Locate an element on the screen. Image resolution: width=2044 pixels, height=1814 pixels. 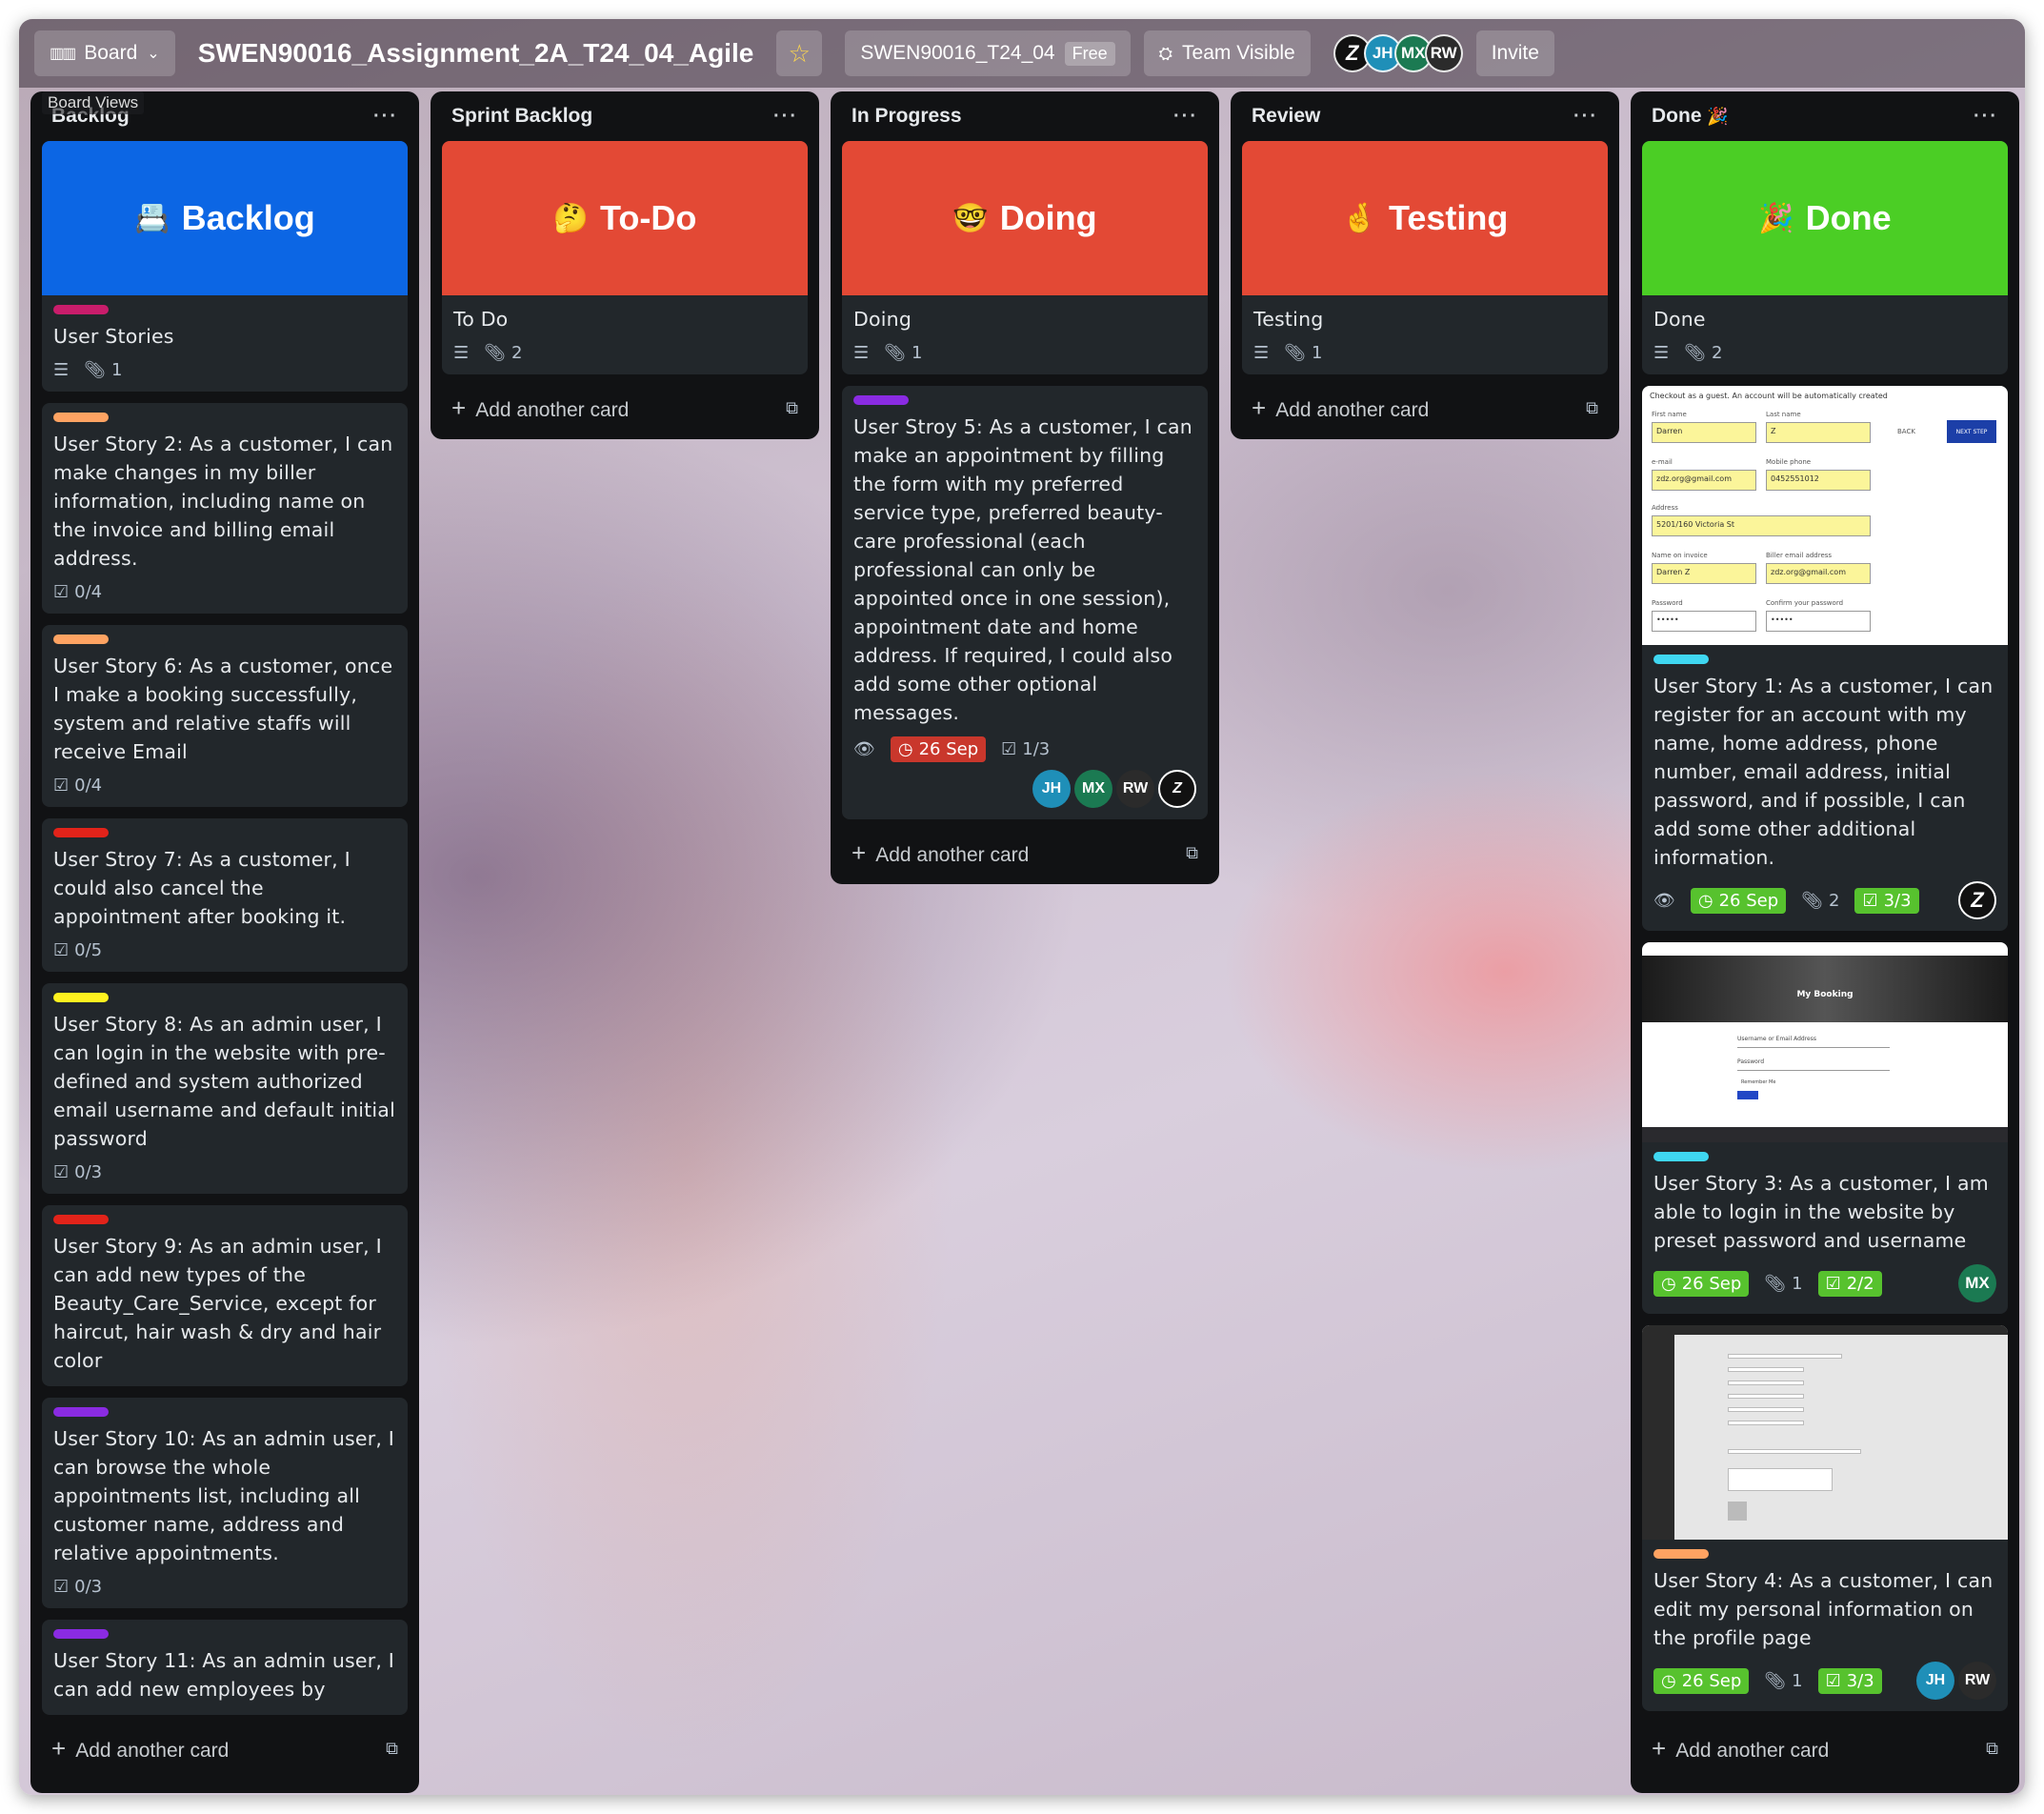
cover-card: 🤓 Doing Doing ☰ 📎︎ 1 is located at coordinates (1025, 257).